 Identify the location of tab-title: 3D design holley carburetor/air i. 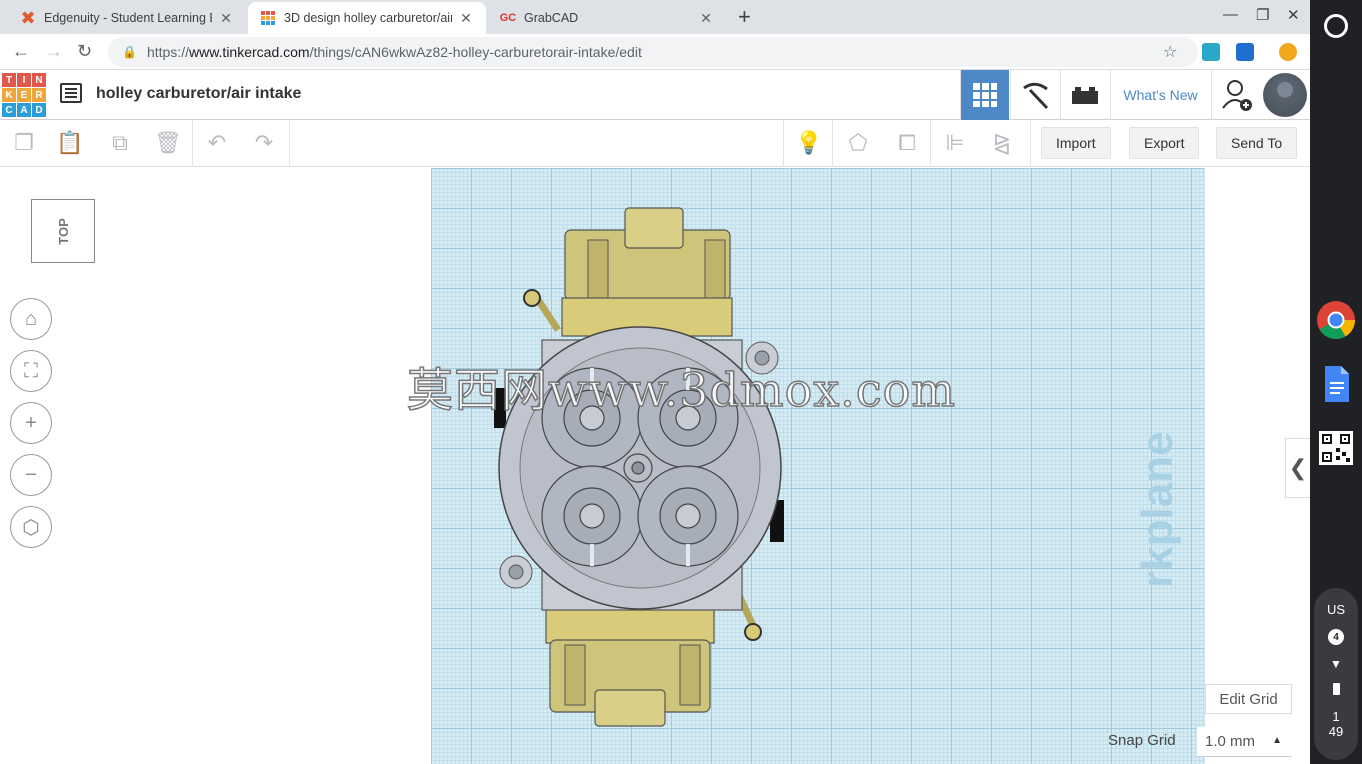
(368, 18).